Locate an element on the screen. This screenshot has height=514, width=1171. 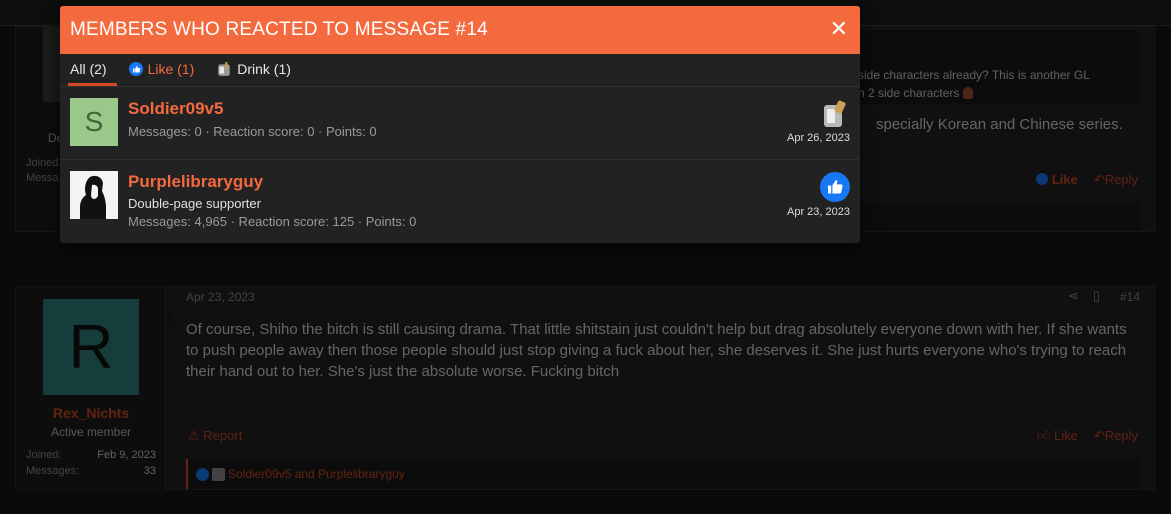
member-title: Double-page supporter is located at coordinates (194, 203).